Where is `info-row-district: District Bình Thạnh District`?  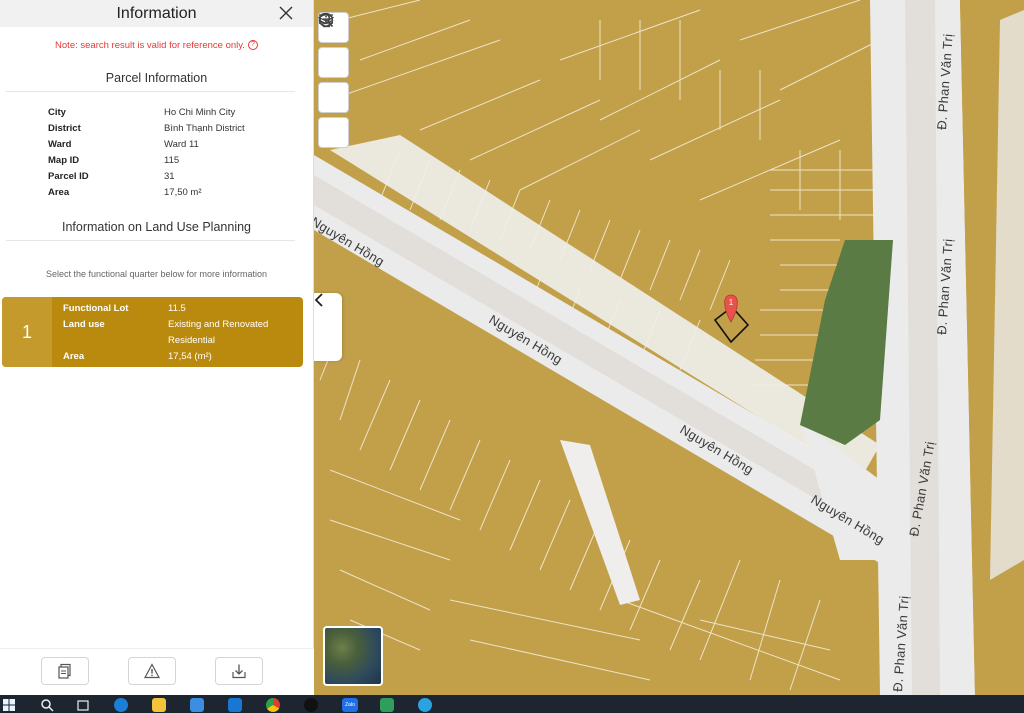 info-row-district: District Bình Thạnh District is located at coordinates (180, 128).